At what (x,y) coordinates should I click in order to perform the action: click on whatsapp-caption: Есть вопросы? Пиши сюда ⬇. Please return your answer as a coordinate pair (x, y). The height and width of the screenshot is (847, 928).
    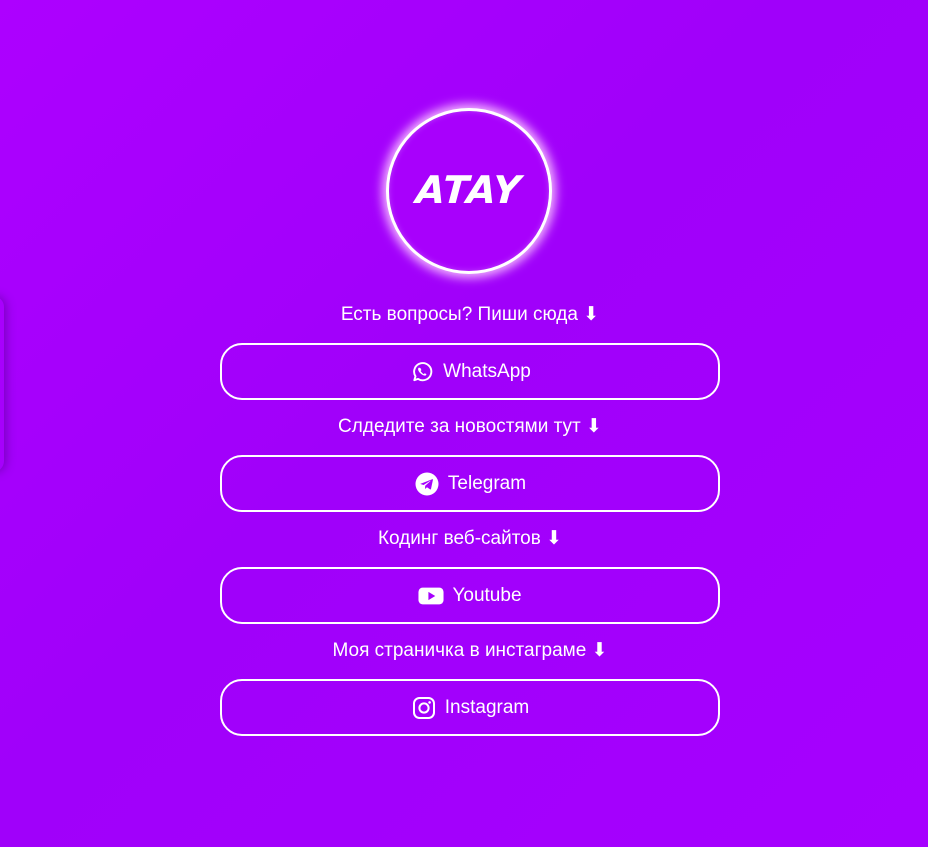
    Looking at the image, I should click on (470, 314).